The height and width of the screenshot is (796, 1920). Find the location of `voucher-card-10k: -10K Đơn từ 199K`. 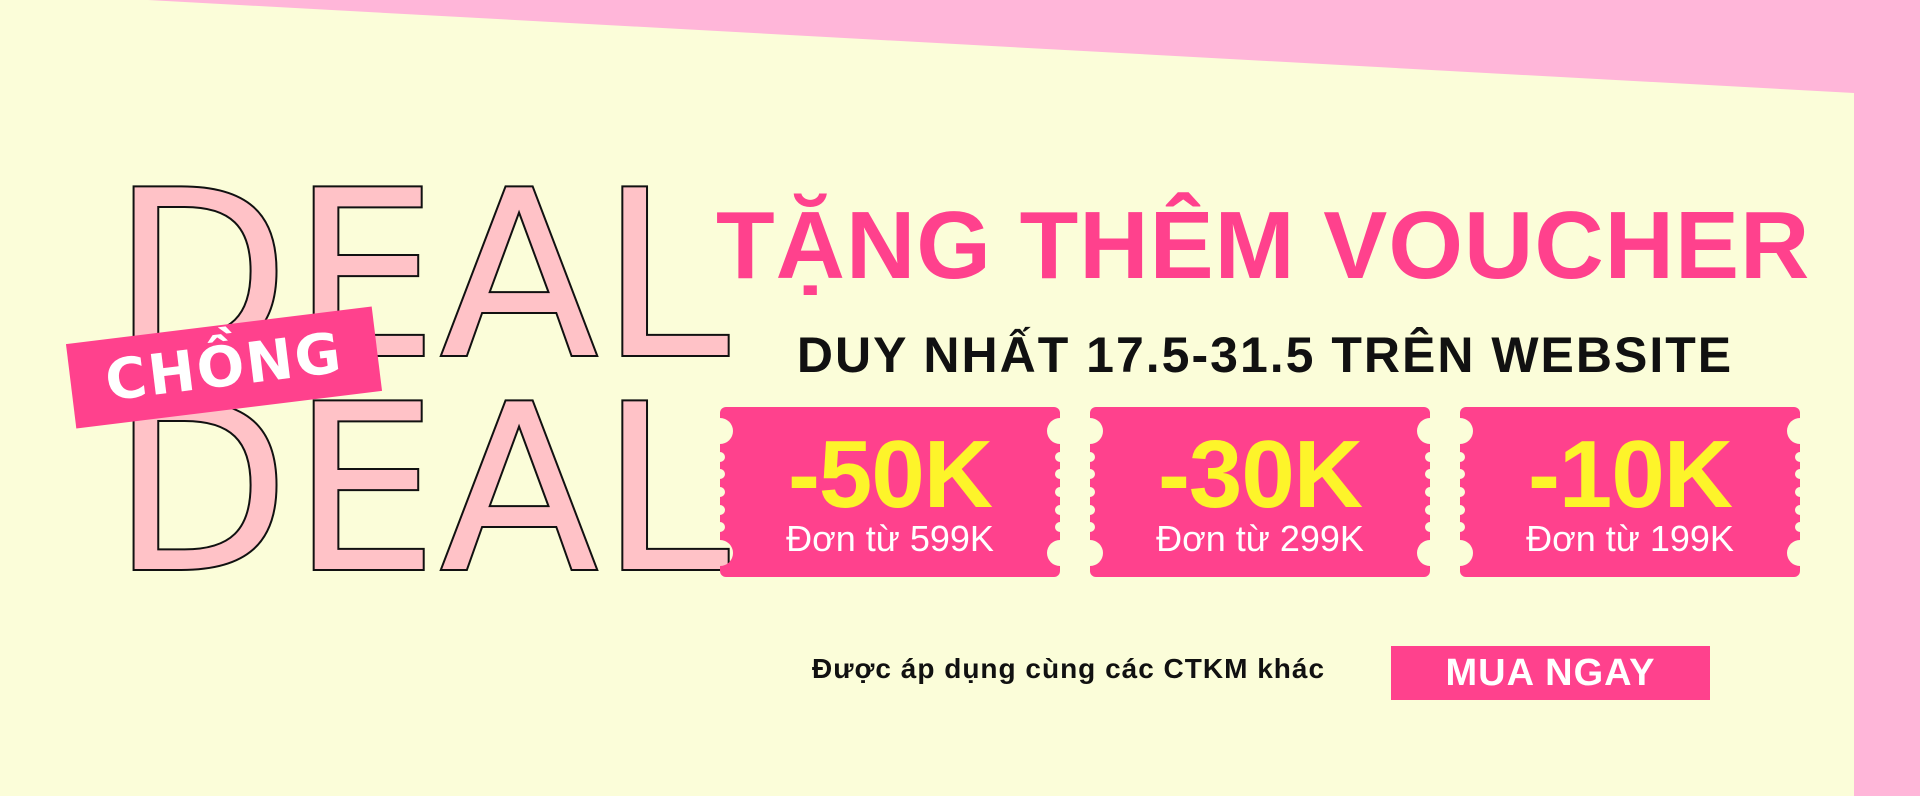

voucher-card-10k: -10K Đơn từ 199K is located at coordinates (1630, 492).